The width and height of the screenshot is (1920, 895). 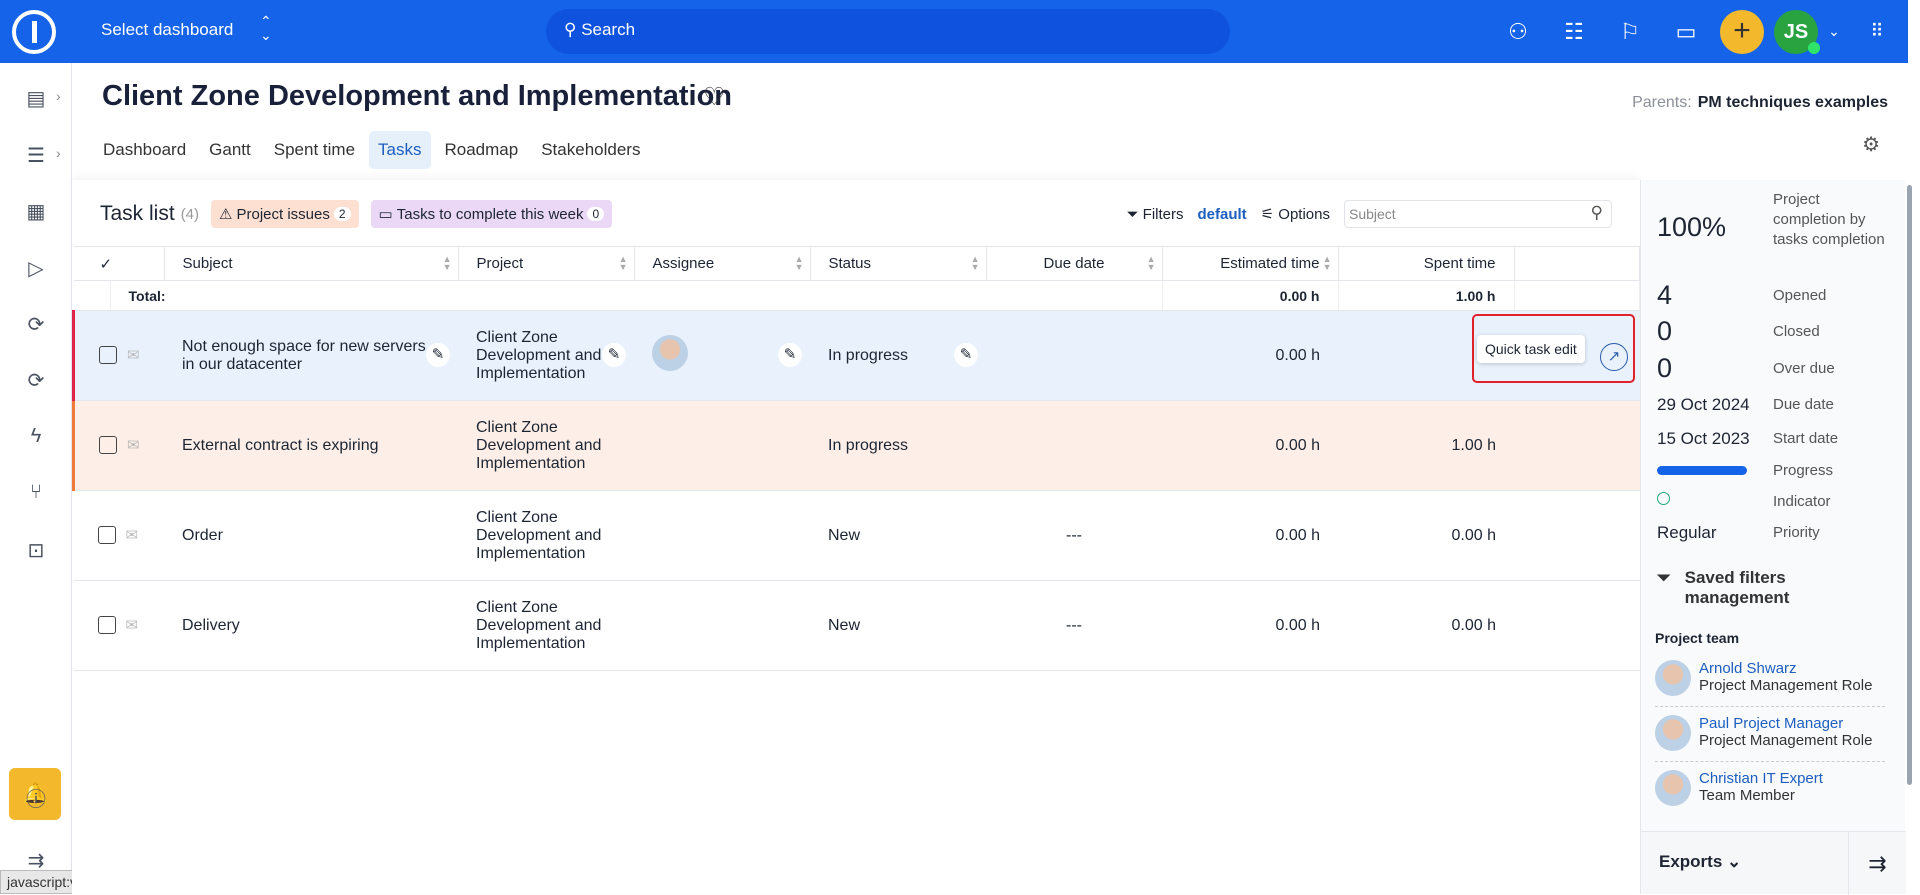 I want to click on parents-label: Parents:, so click(x=1662, y=102).